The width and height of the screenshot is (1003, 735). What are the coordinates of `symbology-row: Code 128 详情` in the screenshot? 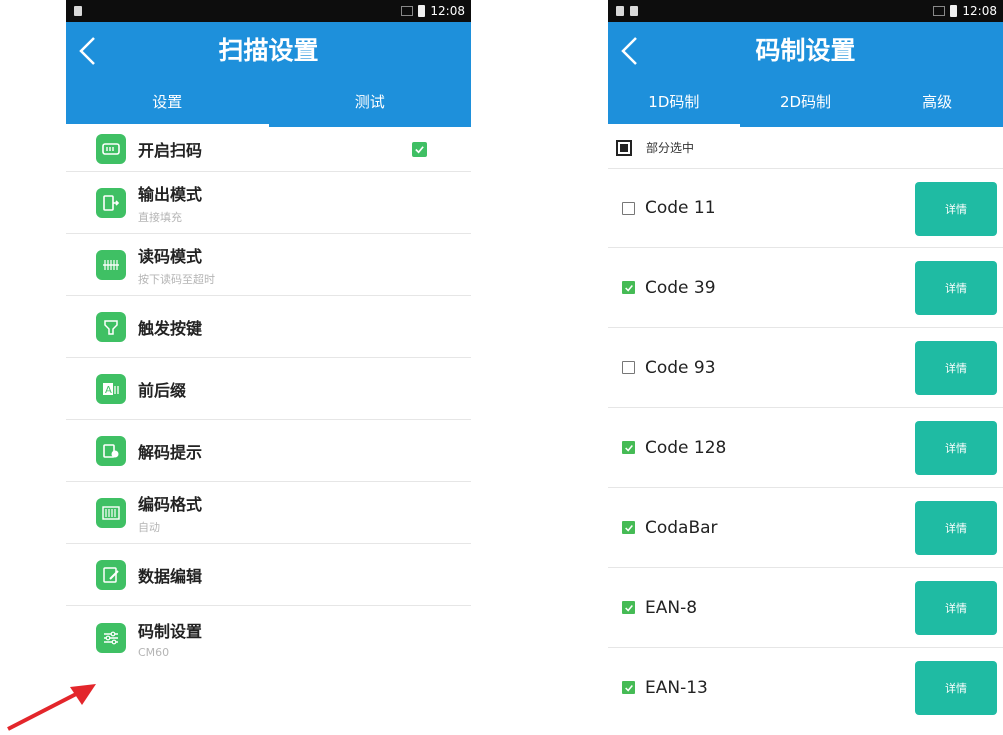 It's located at (805, 448).